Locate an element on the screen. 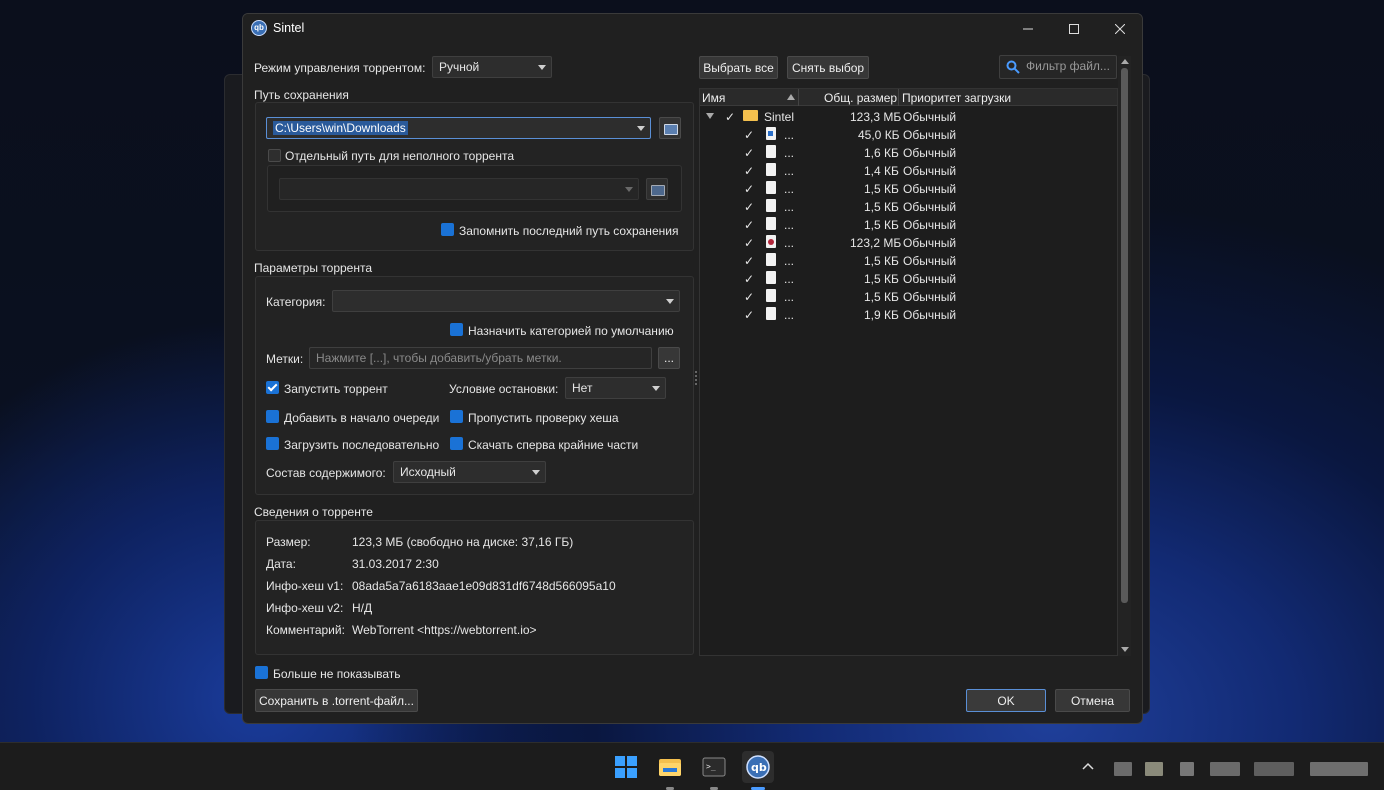  mode-combo: Ручной is located at coordinates (492, 67).